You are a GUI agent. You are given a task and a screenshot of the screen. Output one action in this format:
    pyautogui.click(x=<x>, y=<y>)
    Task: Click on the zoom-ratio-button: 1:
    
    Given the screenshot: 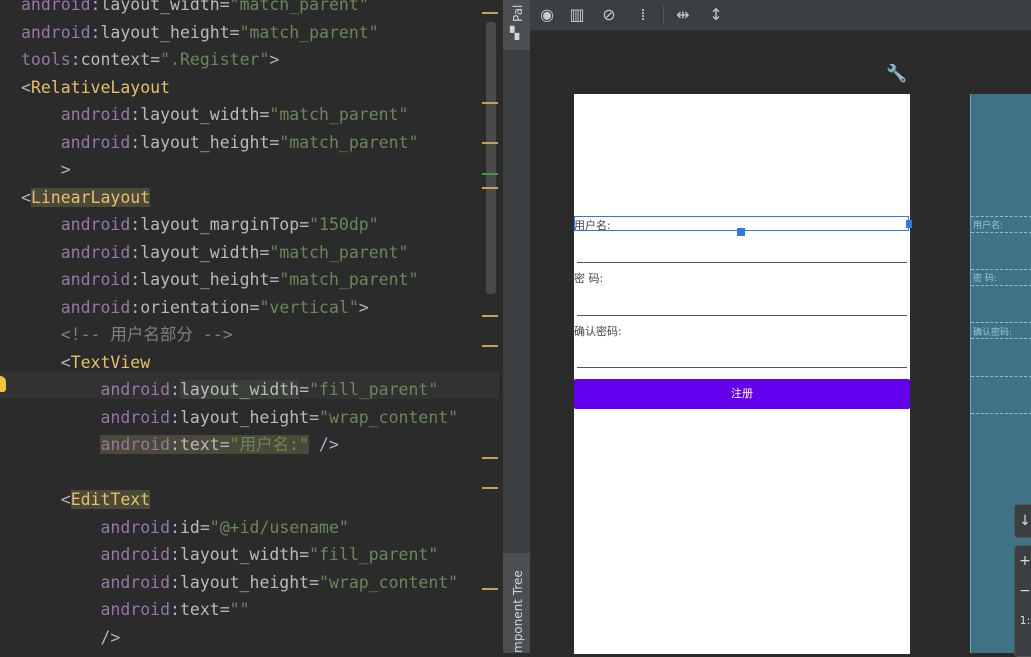 What is the action you would take?
    pyautogui.click(x=1023, y=621)
    